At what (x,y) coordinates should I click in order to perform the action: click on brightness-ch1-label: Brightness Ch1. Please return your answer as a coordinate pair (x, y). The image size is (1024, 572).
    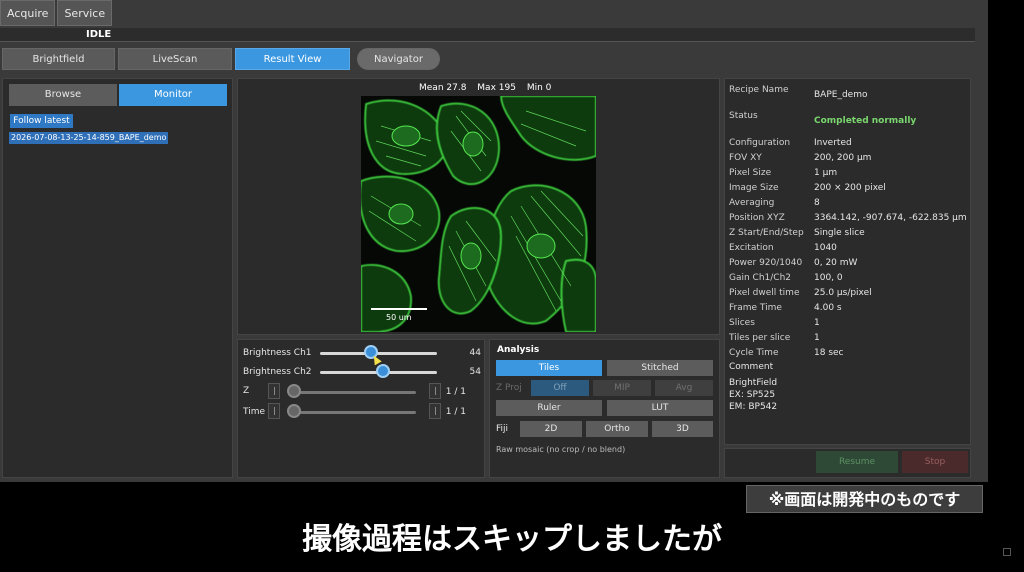
    Looking at the image, I should click on (277, 353).